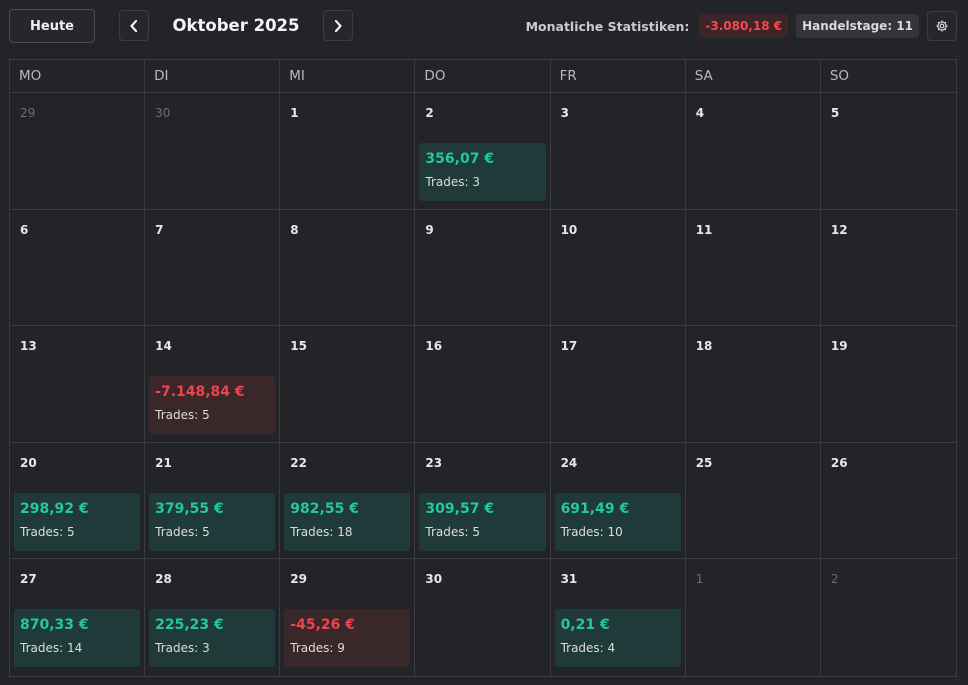 The height and width of the screenshot is (685, 968). I want to click on weekday-header: FR, so click(618, 76).